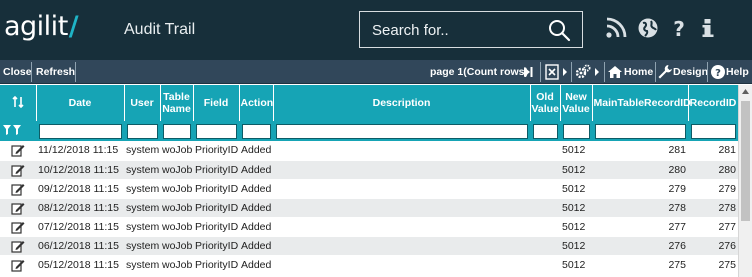  I want to click on refresh-button: Refresh, so click(55, 72).